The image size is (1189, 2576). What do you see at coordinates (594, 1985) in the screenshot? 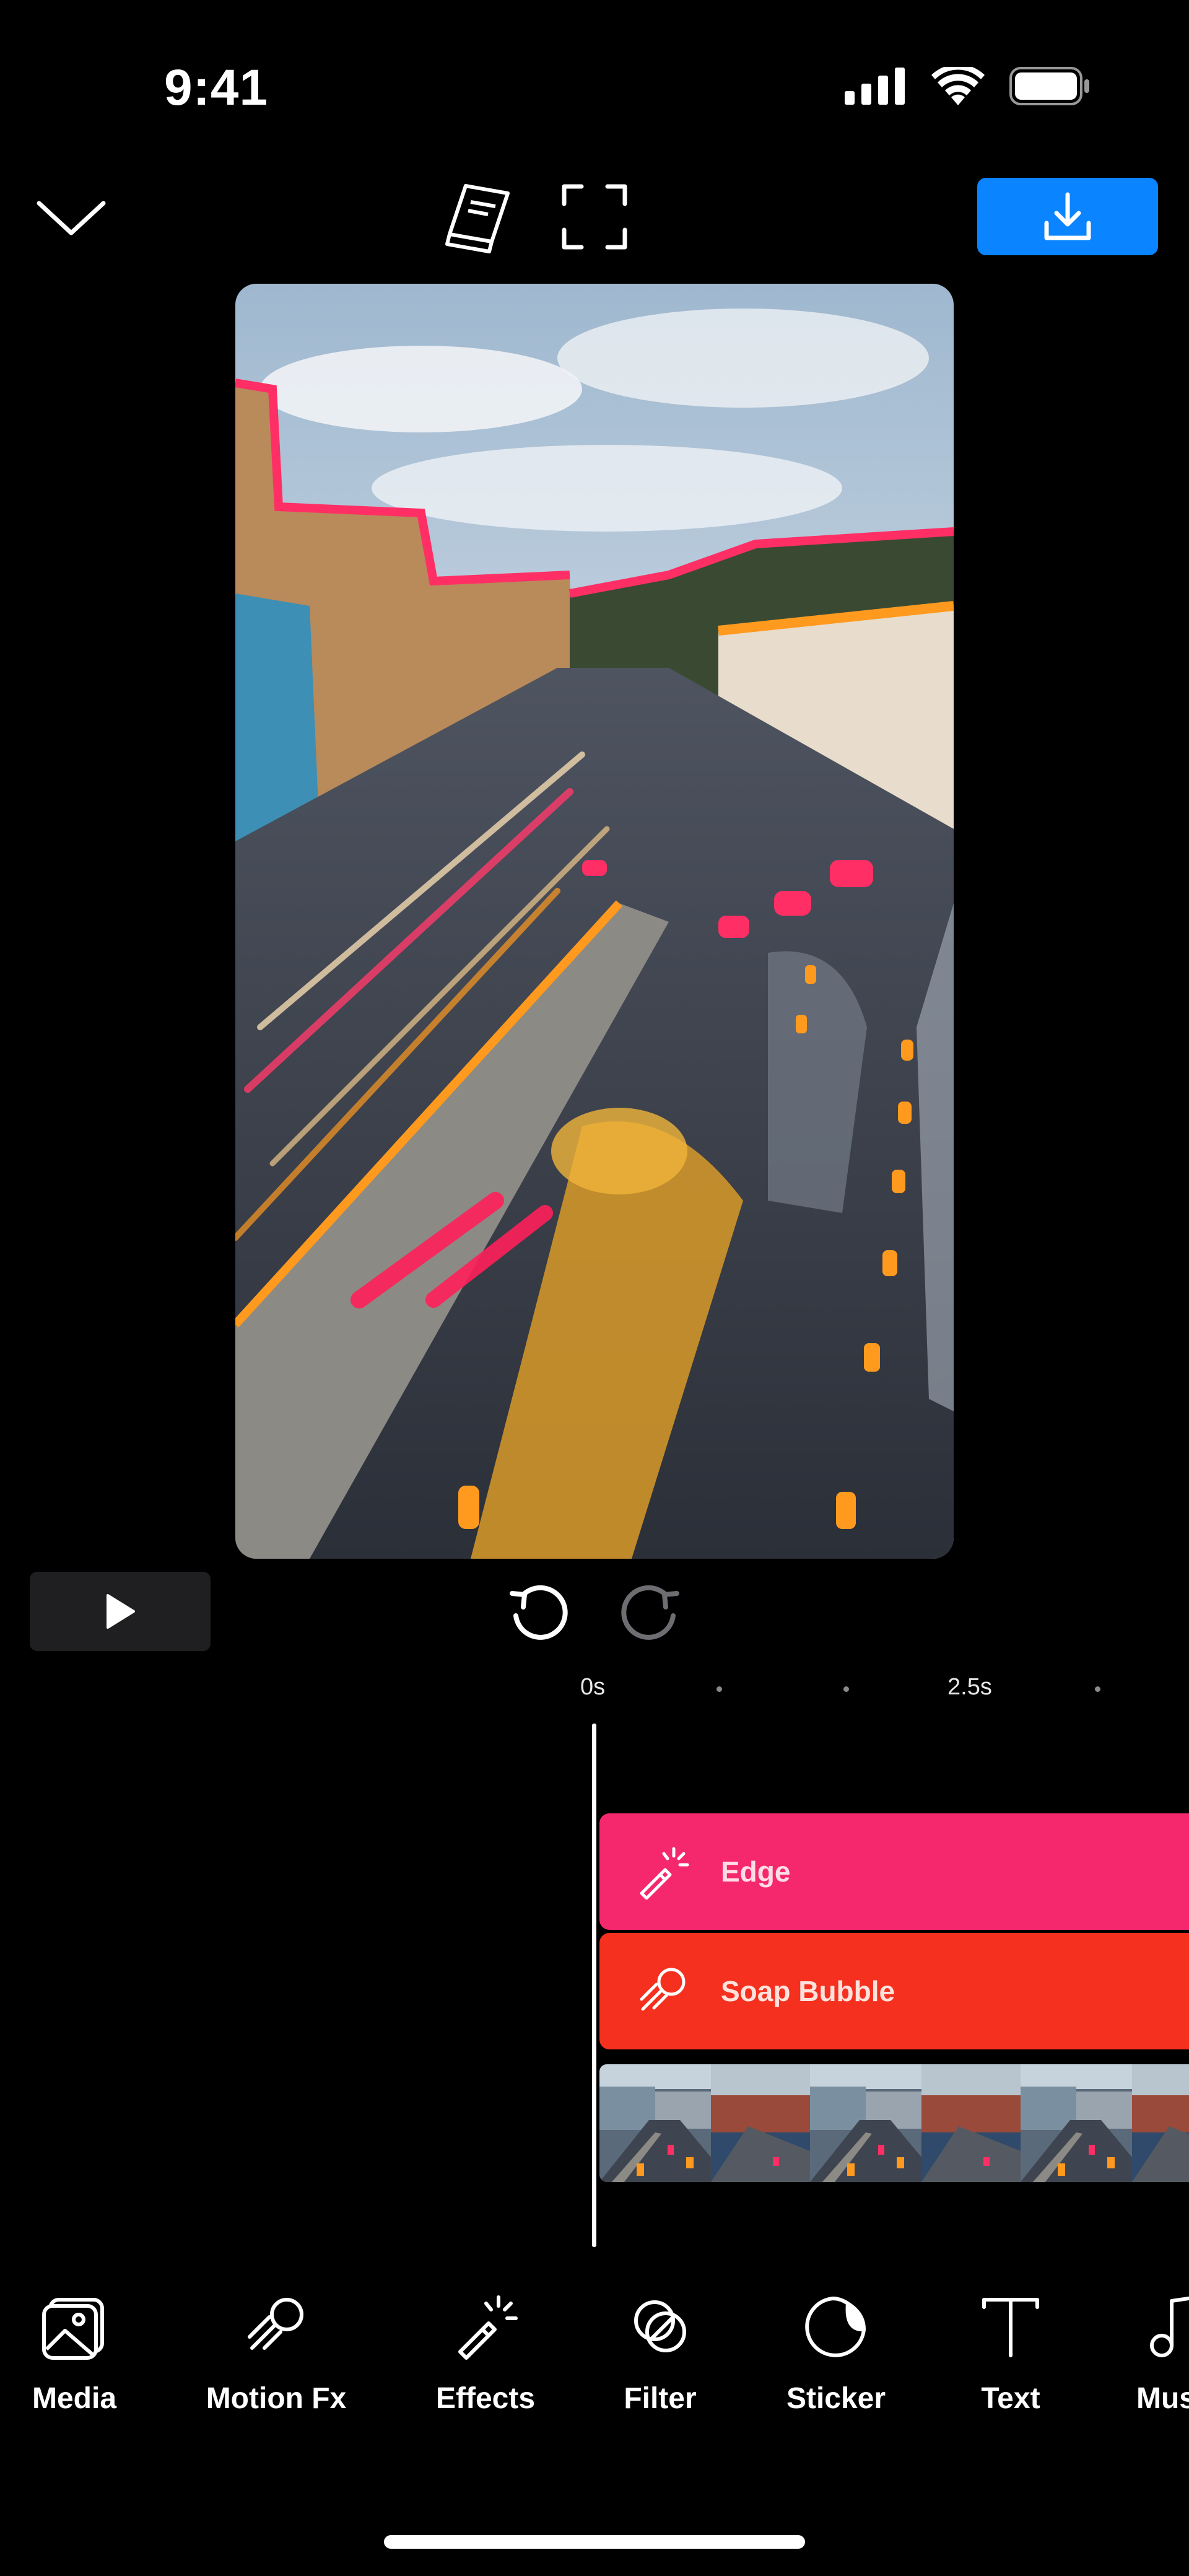
I see `playhead` at bounding box center [594, 1985].